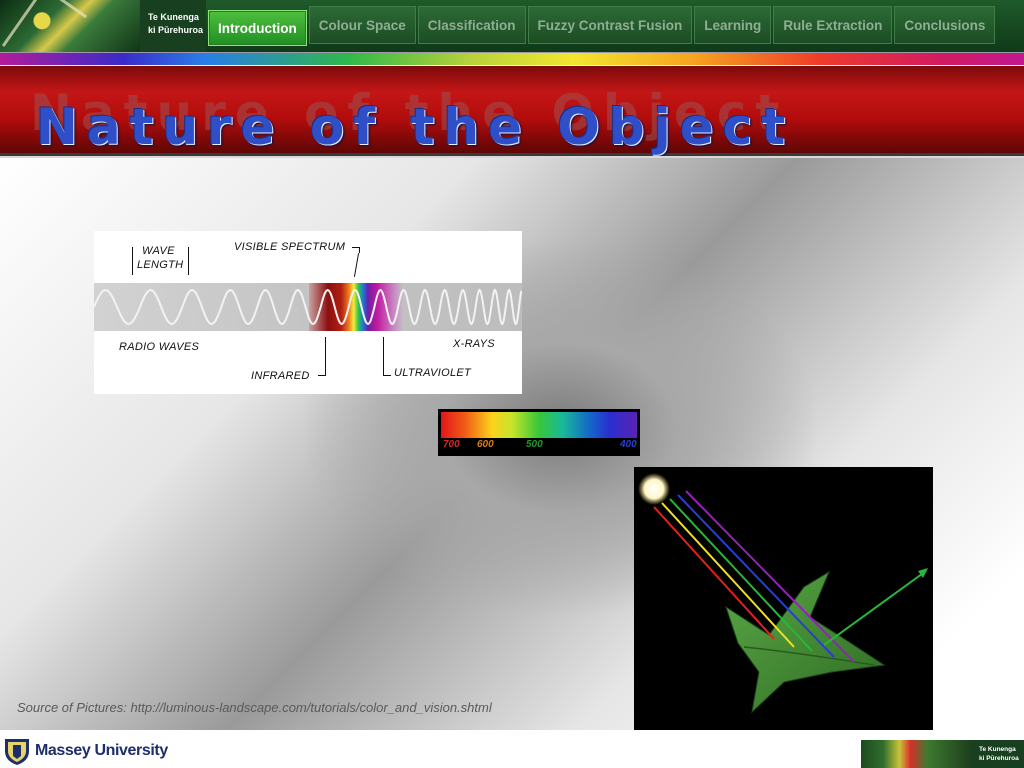  What do you see at coordinates (17, 752) in the screenshot?
I see `university-crest-icon` at bounding box center [17, 752].